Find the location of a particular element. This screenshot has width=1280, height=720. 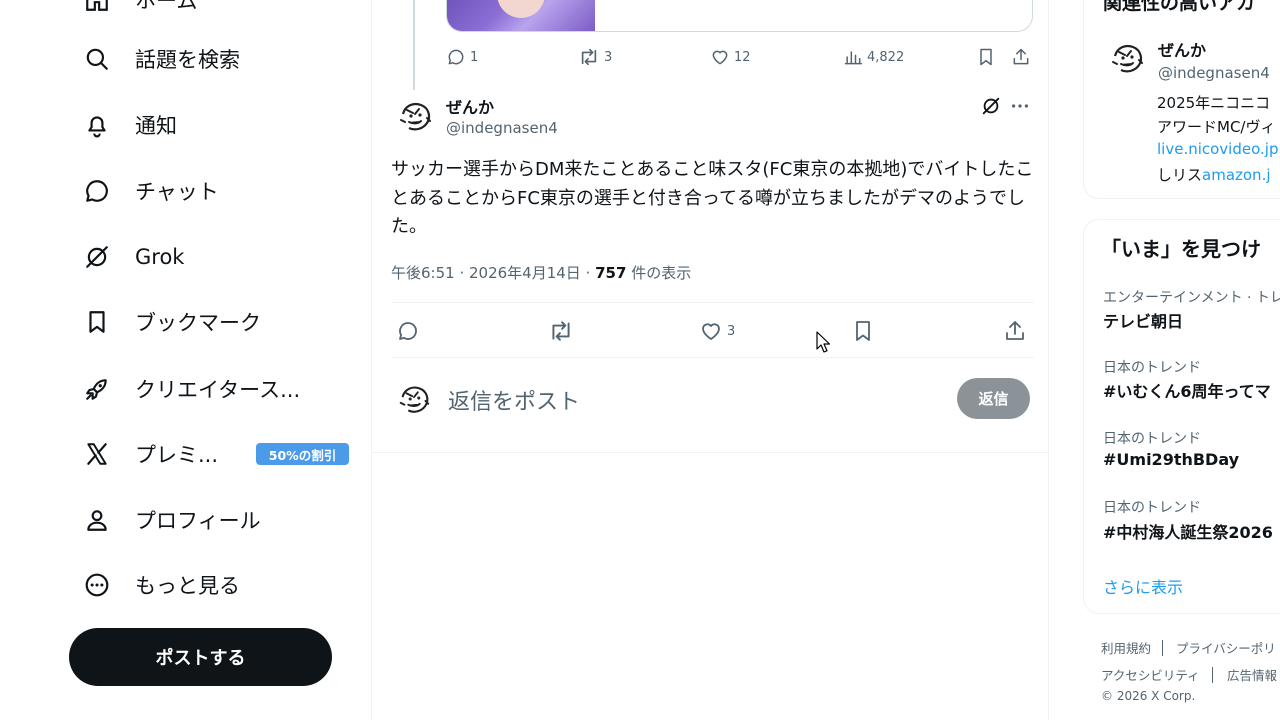

related-bio-line1: 2025年ニコニコ is located at coordinates (1214, 103).